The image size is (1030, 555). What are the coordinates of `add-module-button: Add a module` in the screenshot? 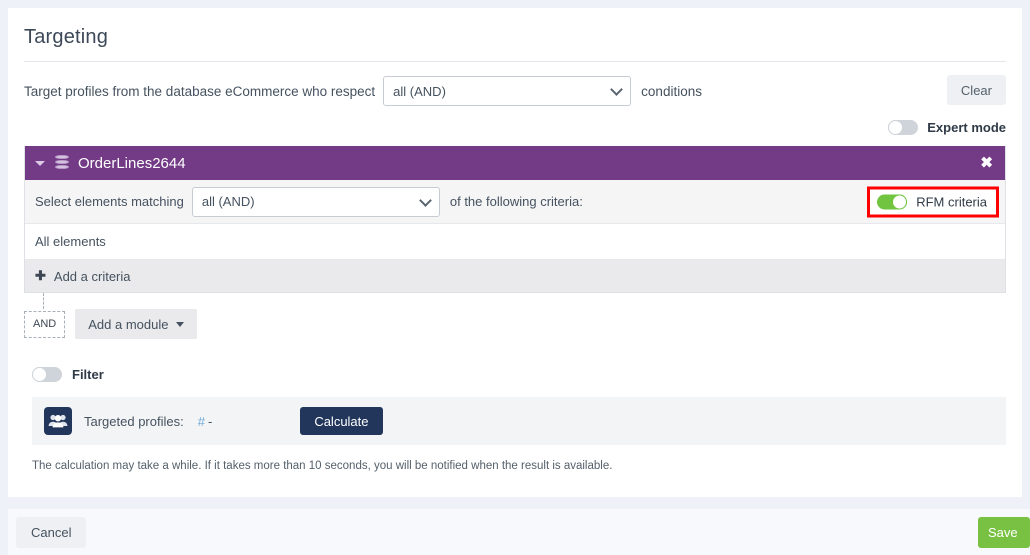 It's located at (136, 324).